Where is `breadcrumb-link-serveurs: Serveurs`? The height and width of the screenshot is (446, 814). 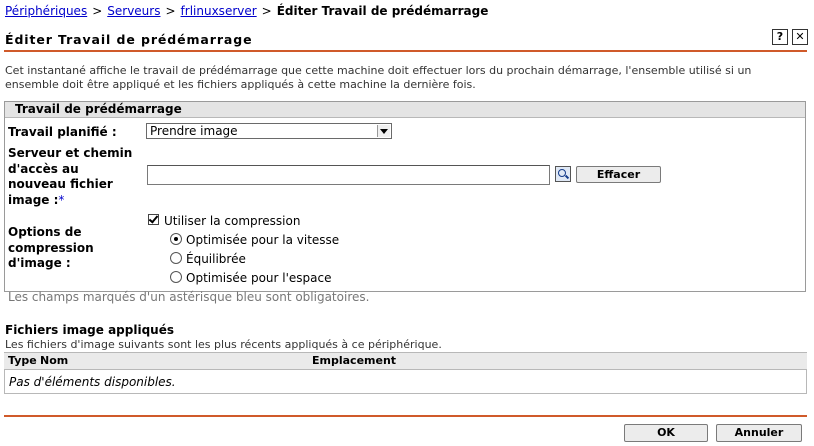 breadcrumb-link-serveurs: Serveurs is located at coordinates (133, 11).